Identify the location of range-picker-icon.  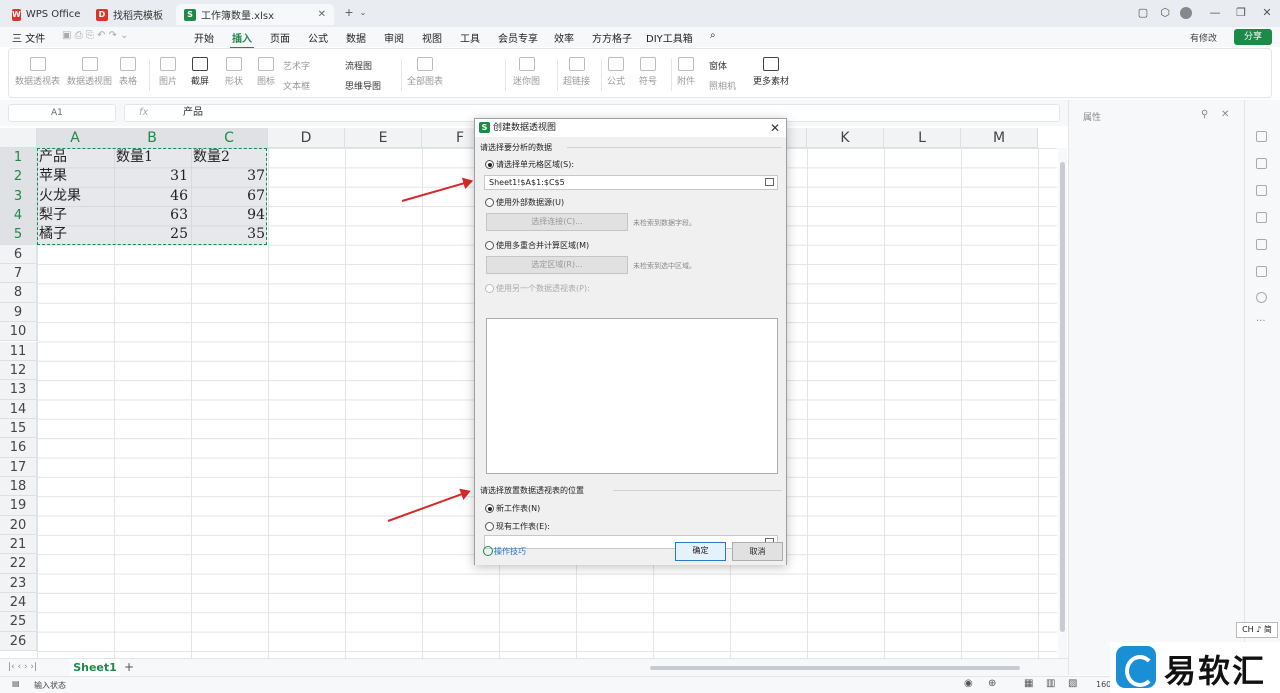
(769, 182).